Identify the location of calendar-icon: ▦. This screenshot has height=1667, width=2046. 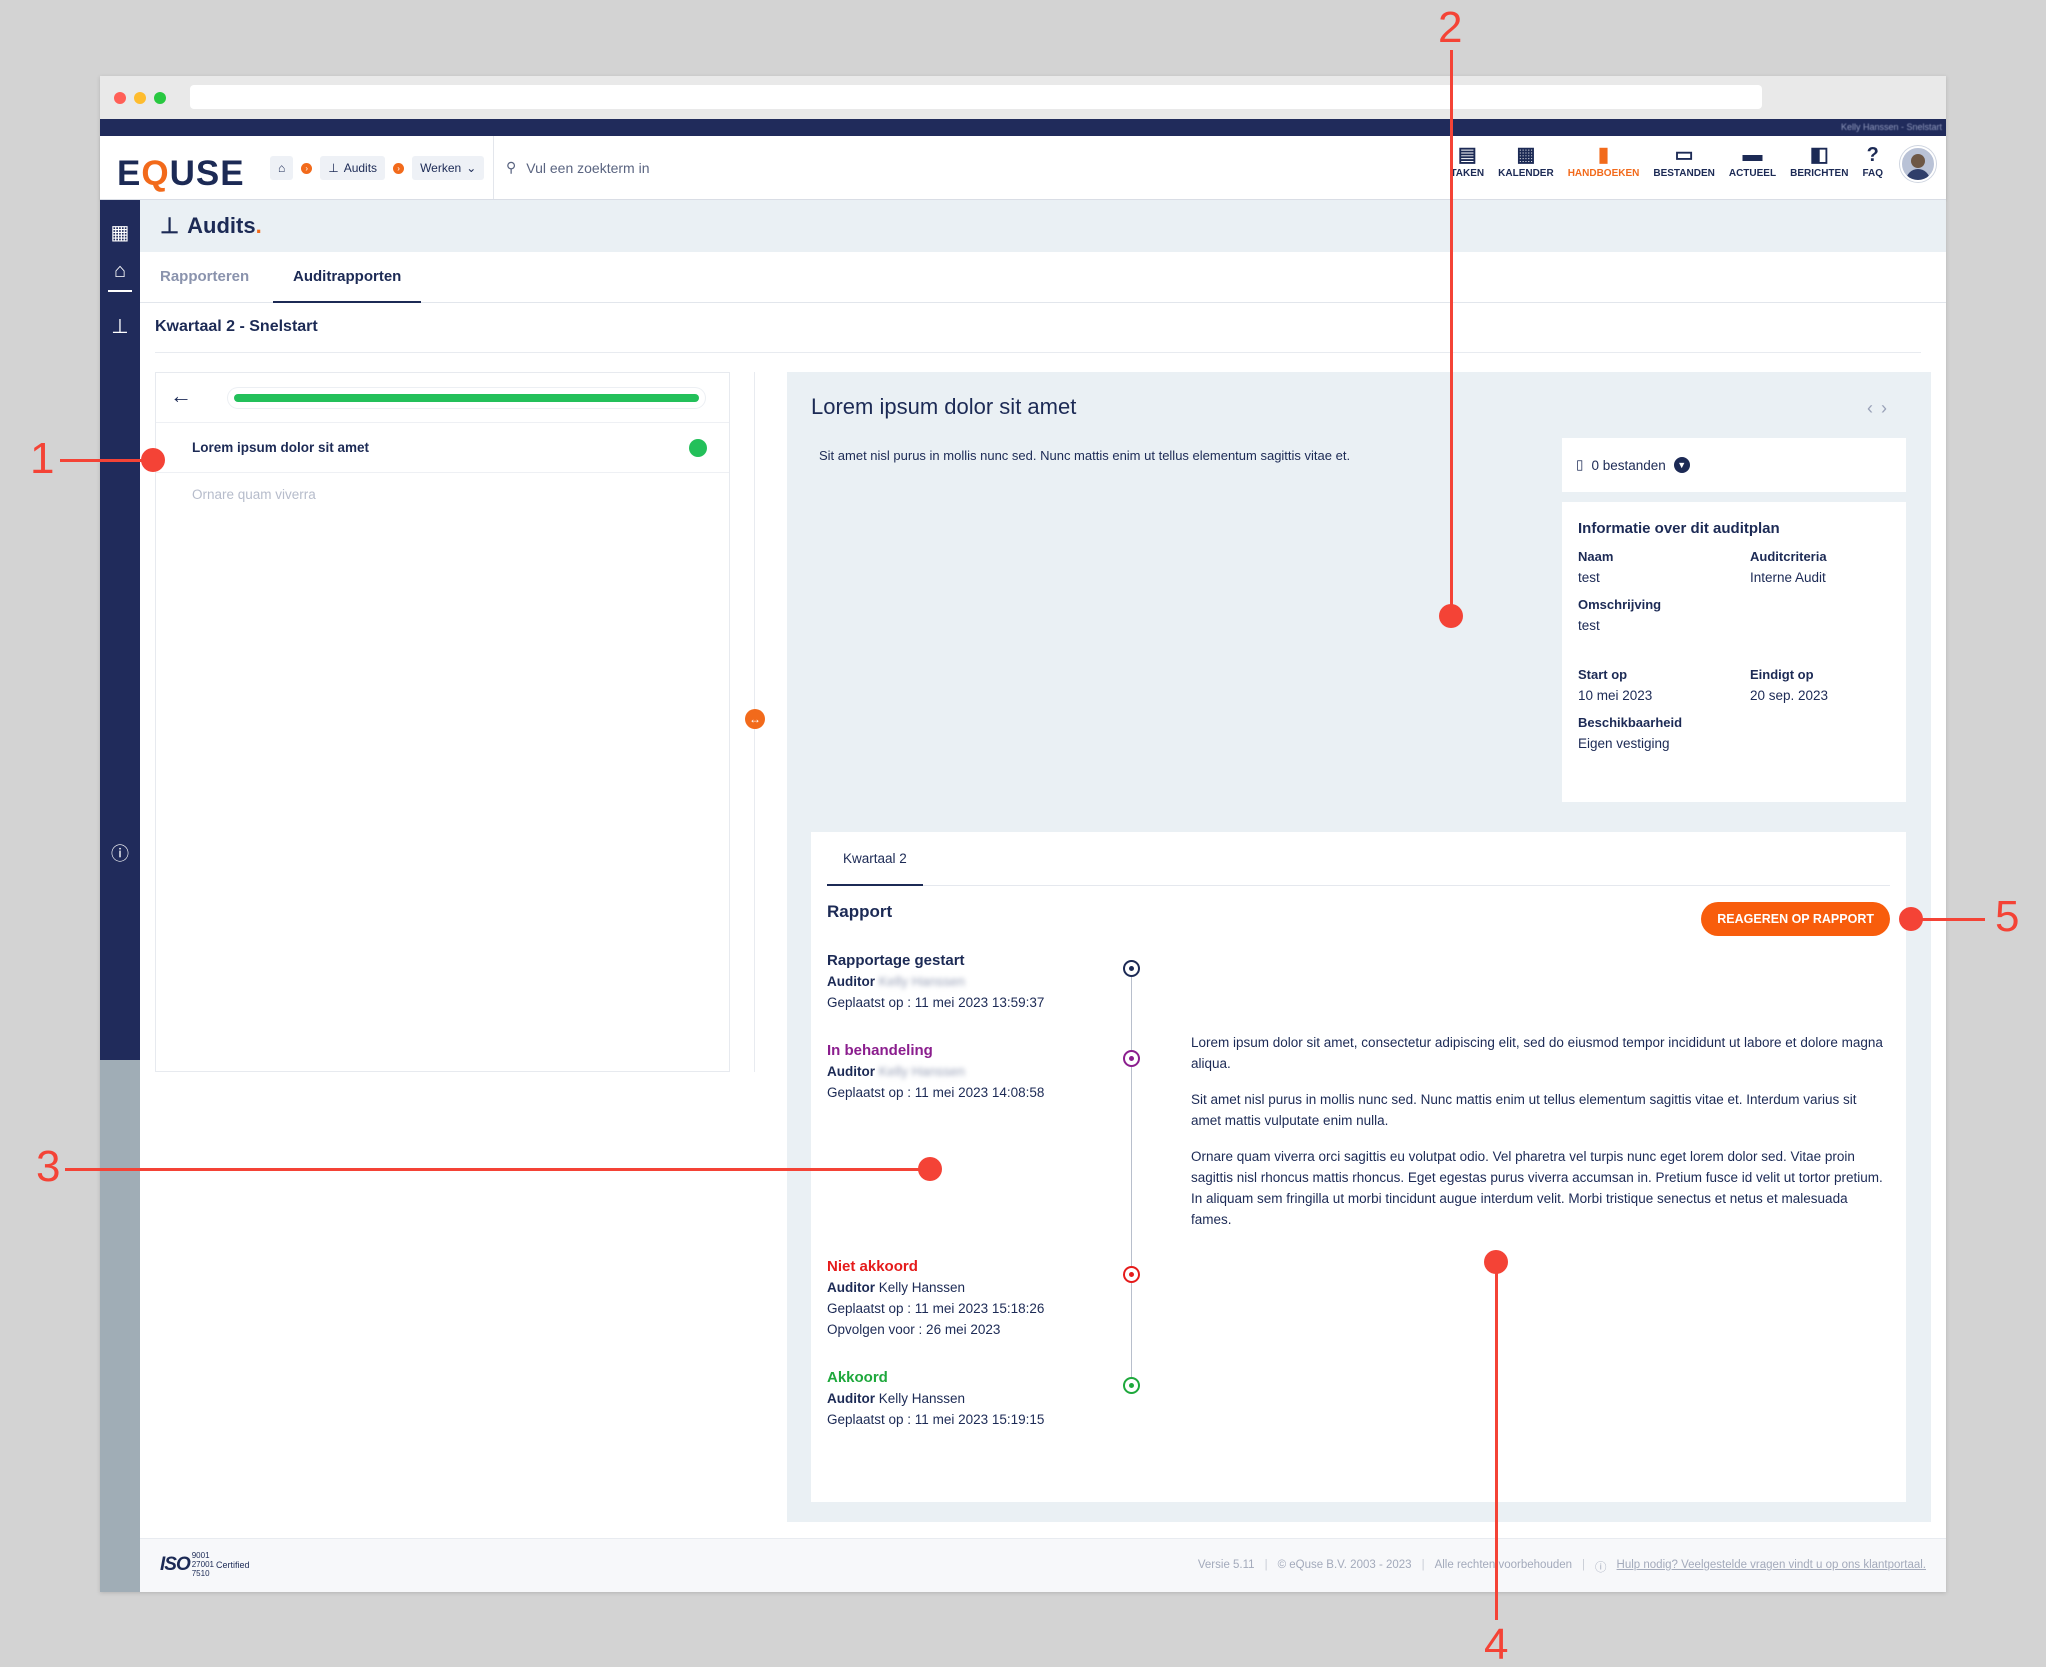
(1526, 155).